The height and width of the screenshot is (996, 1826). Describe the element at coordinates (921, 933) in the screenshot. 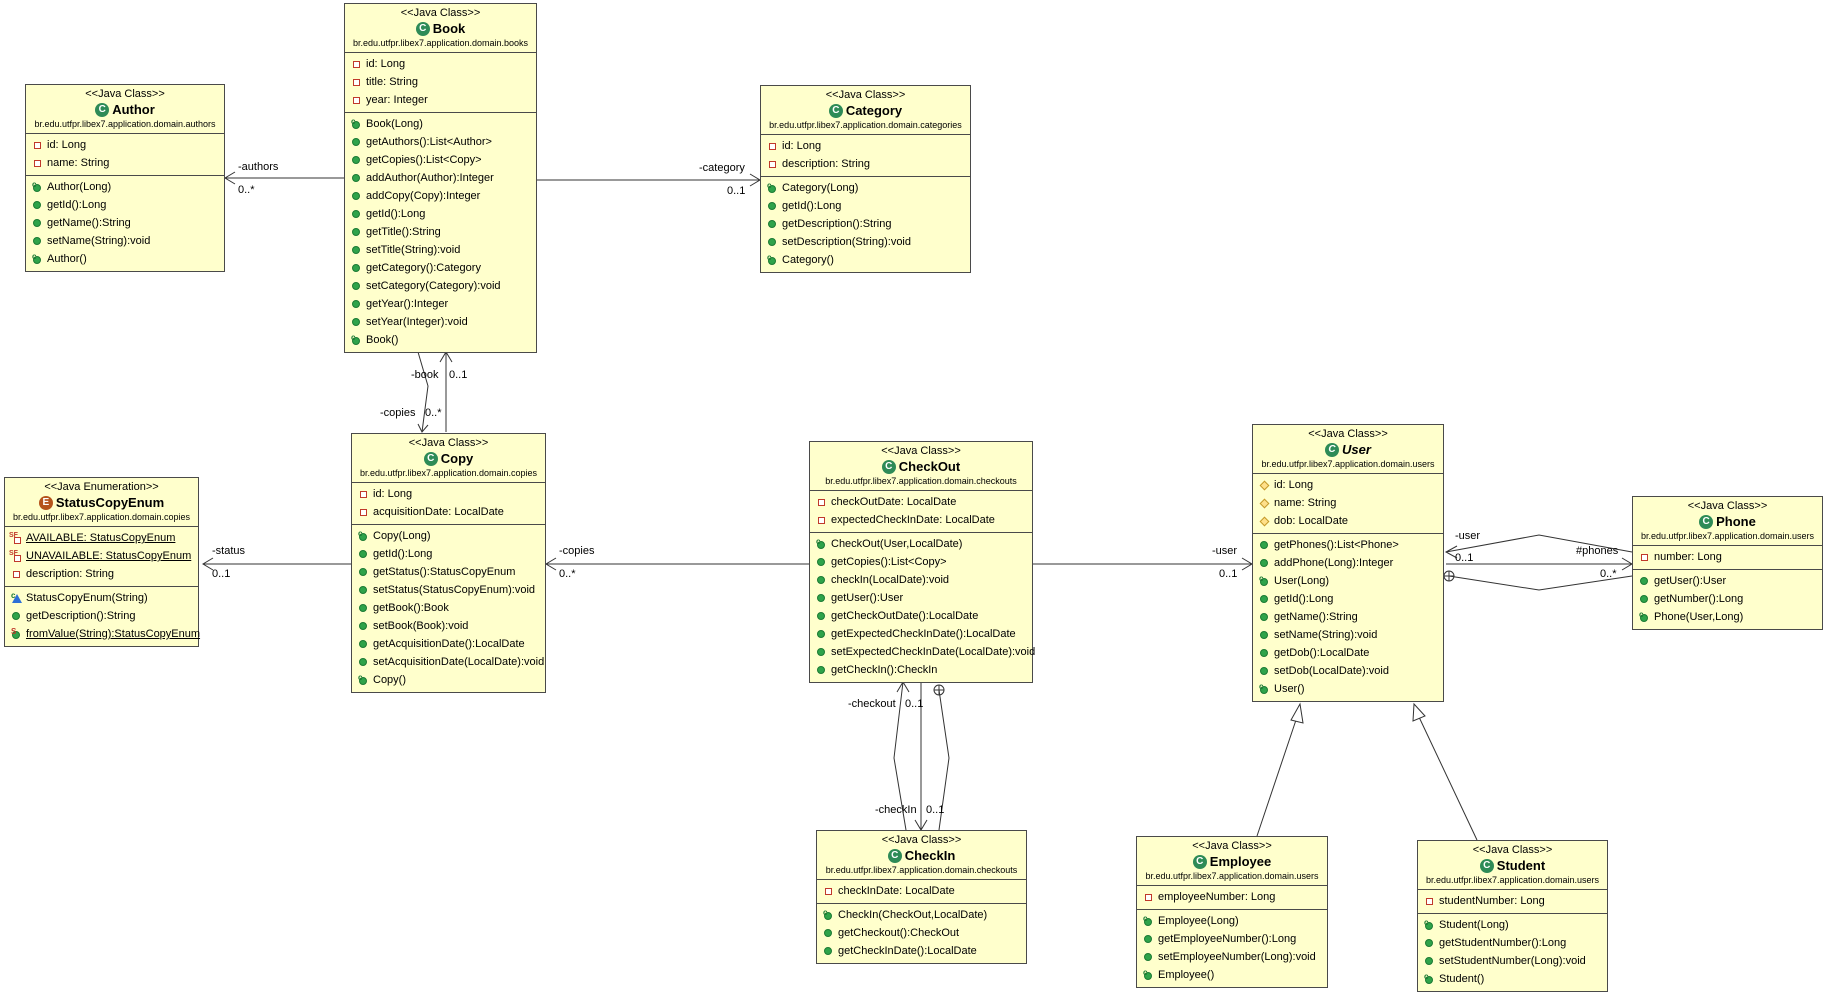

I see `method-row: getCheckout():CheckOut` at that location.